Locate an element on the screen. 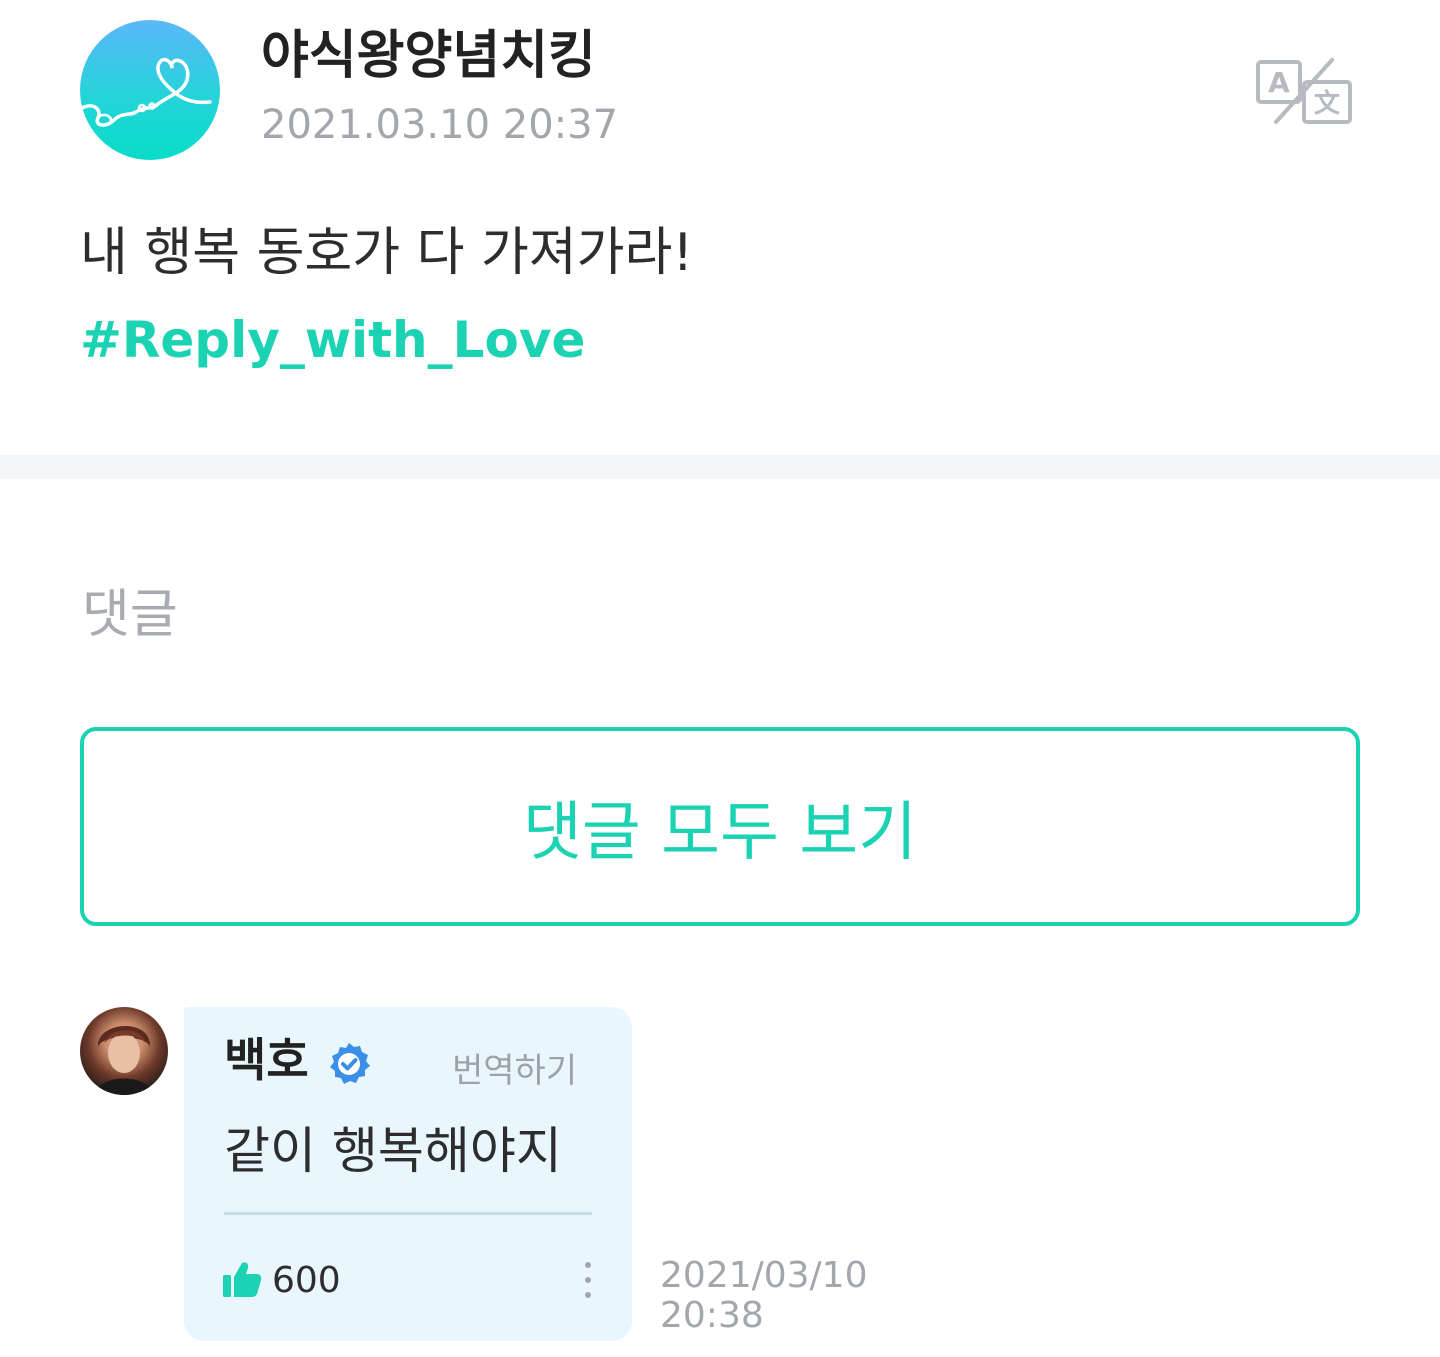 The image size is (1440, 1357). translate-button: A 文 is located at coordinates (1304, 92).